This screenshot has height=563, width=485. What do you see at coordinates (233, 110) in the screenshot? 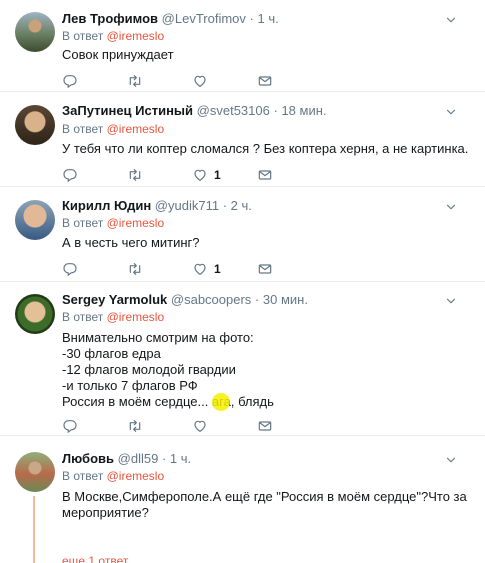
I see `author-handle: @svet53106` at bounding box center [233, 110].